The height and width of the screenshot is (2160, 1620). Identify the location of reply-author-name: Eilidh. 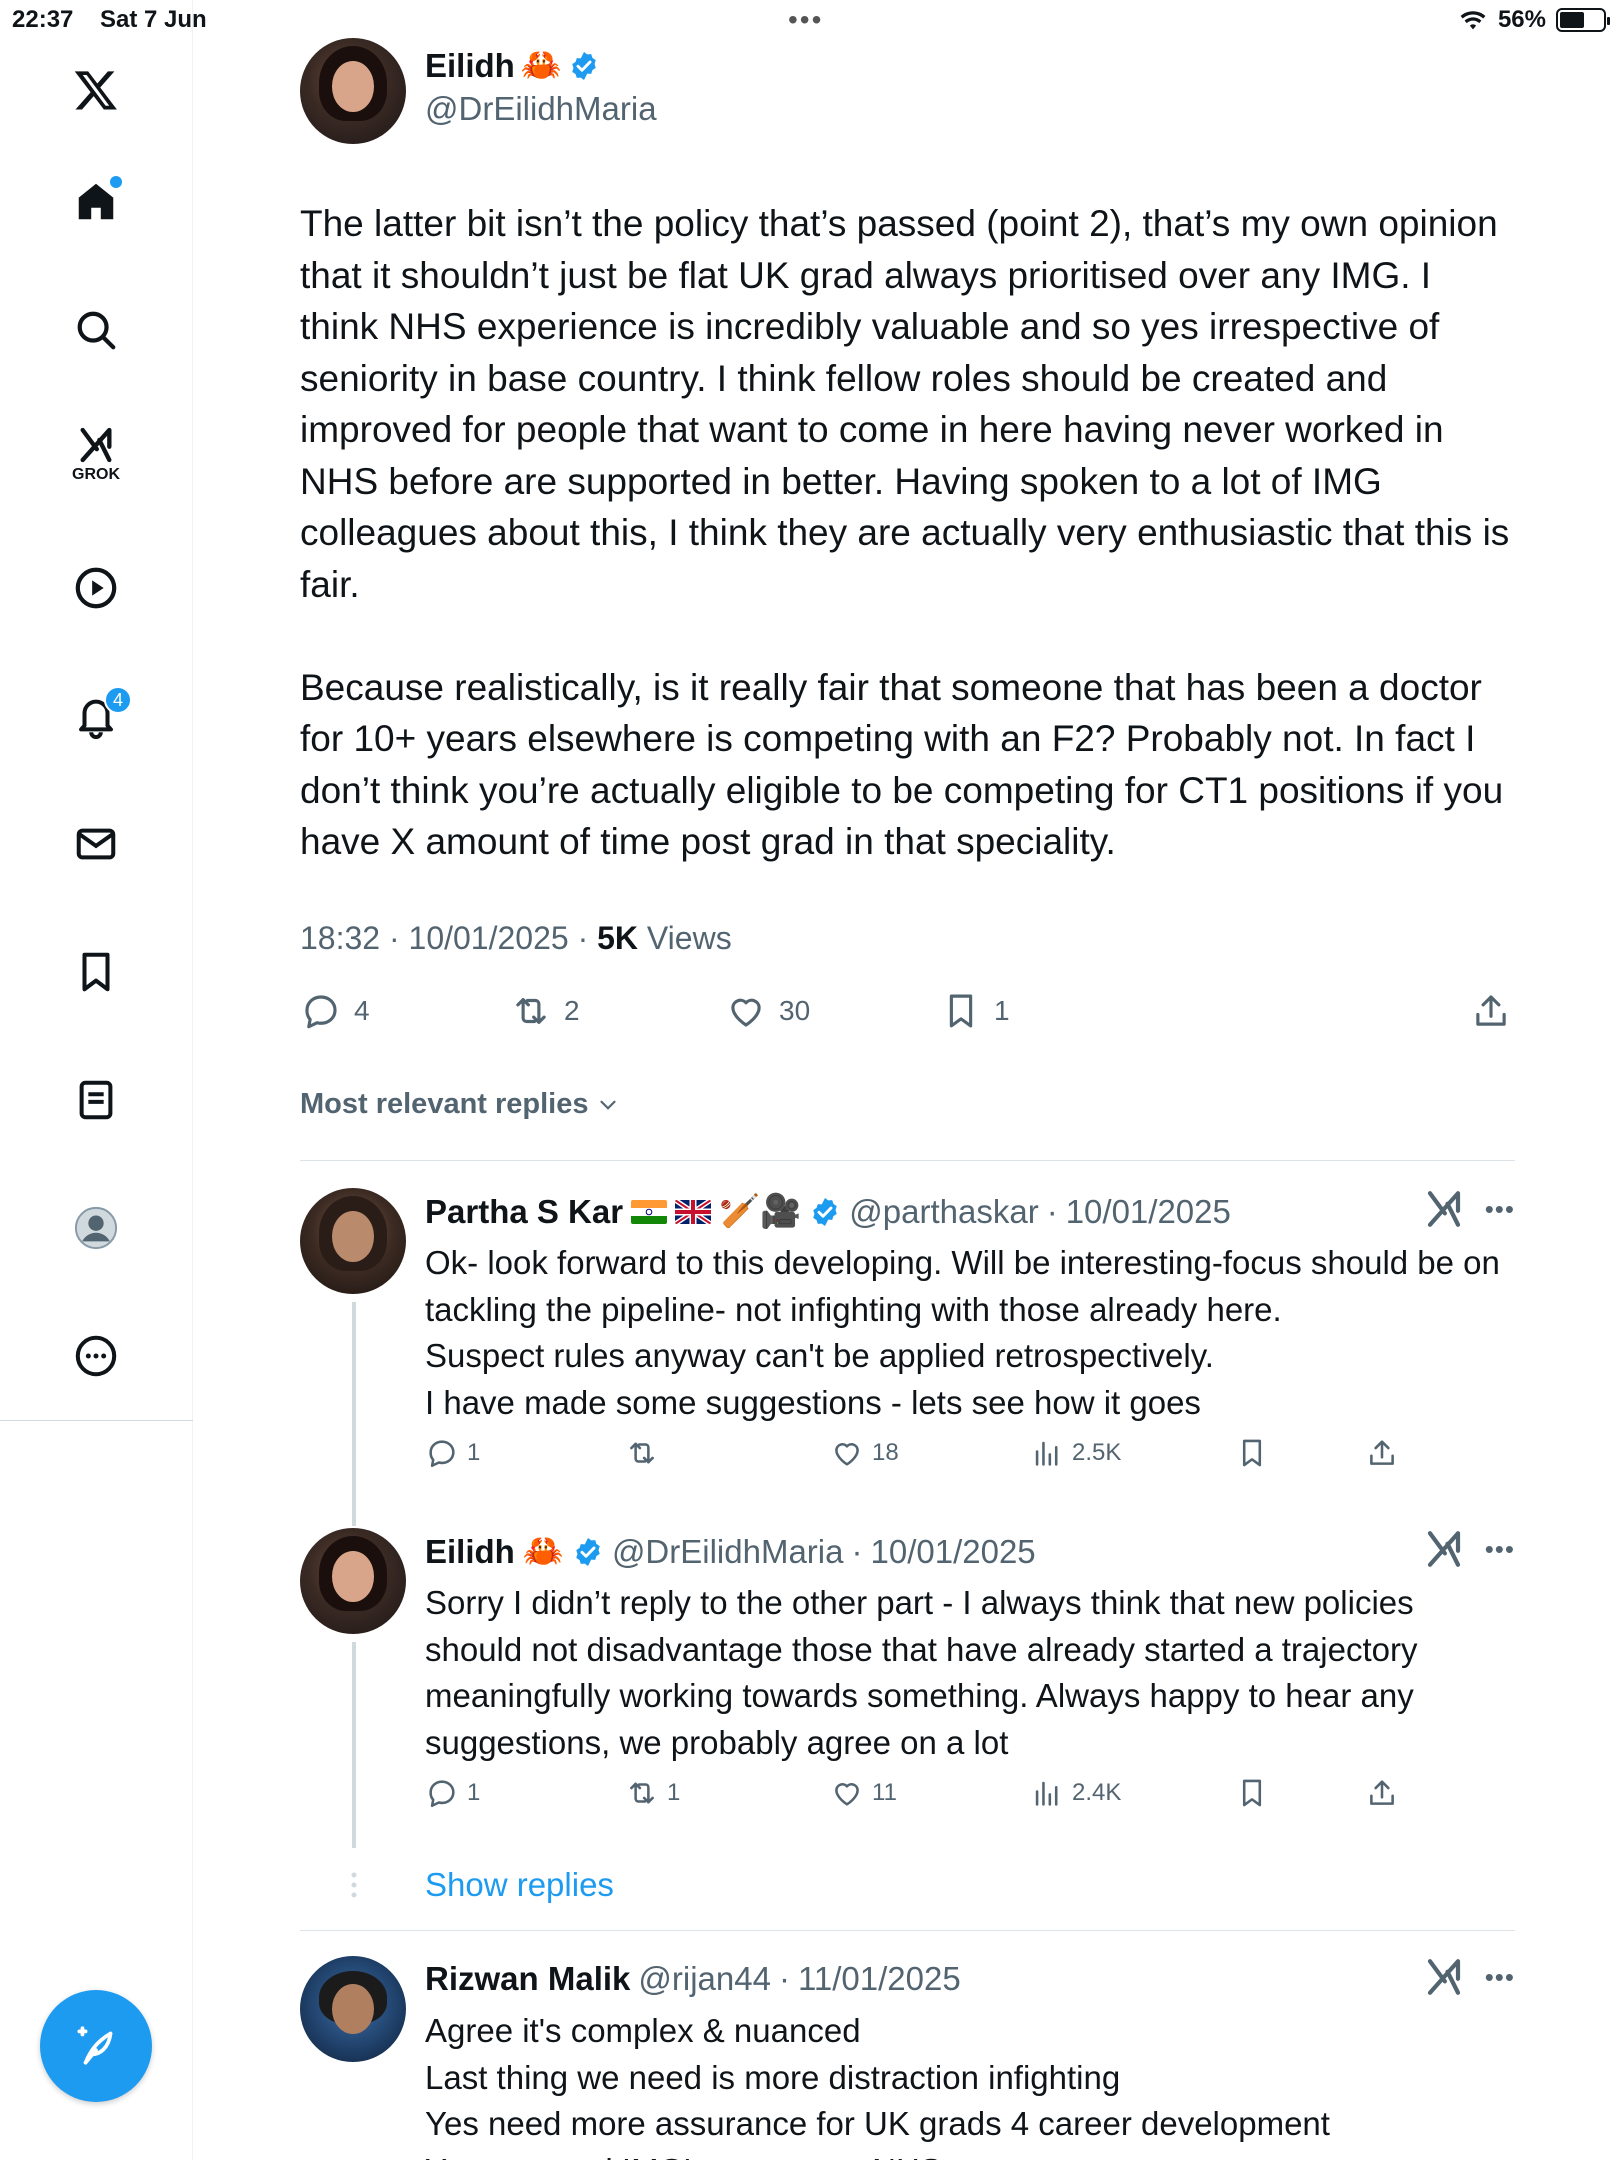
(470, 1552).